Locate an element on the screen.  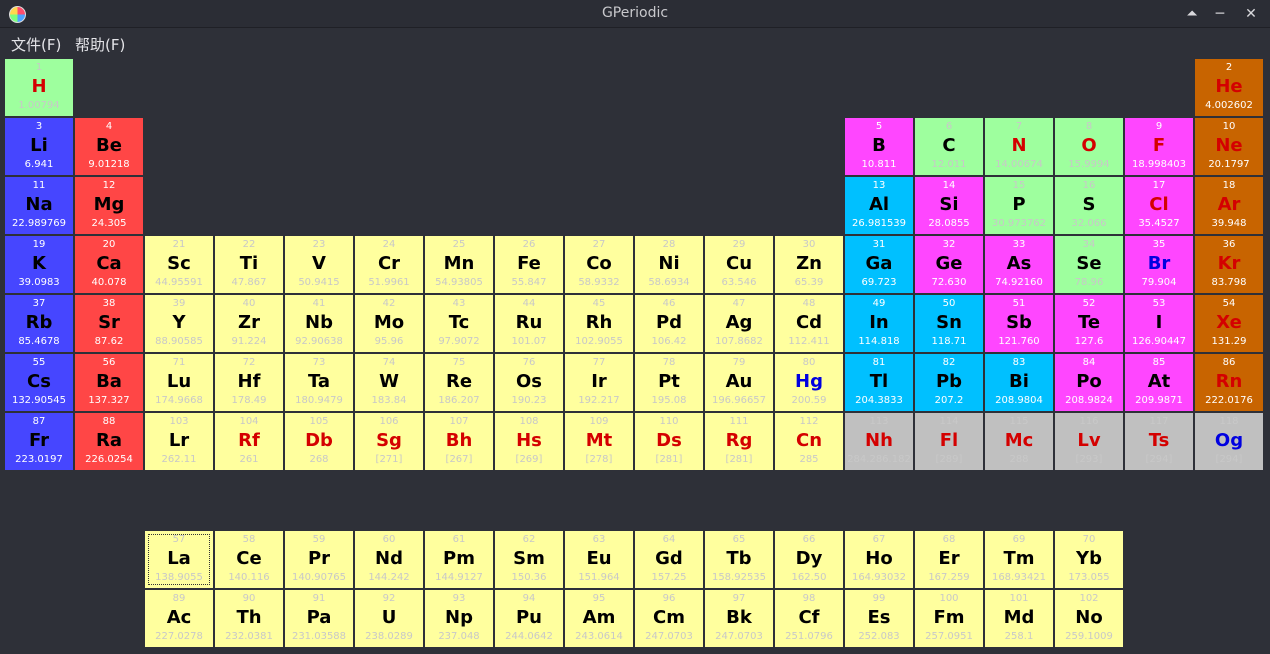
element-mt: 109 Mt [278] is located at coordinates (599, 441).